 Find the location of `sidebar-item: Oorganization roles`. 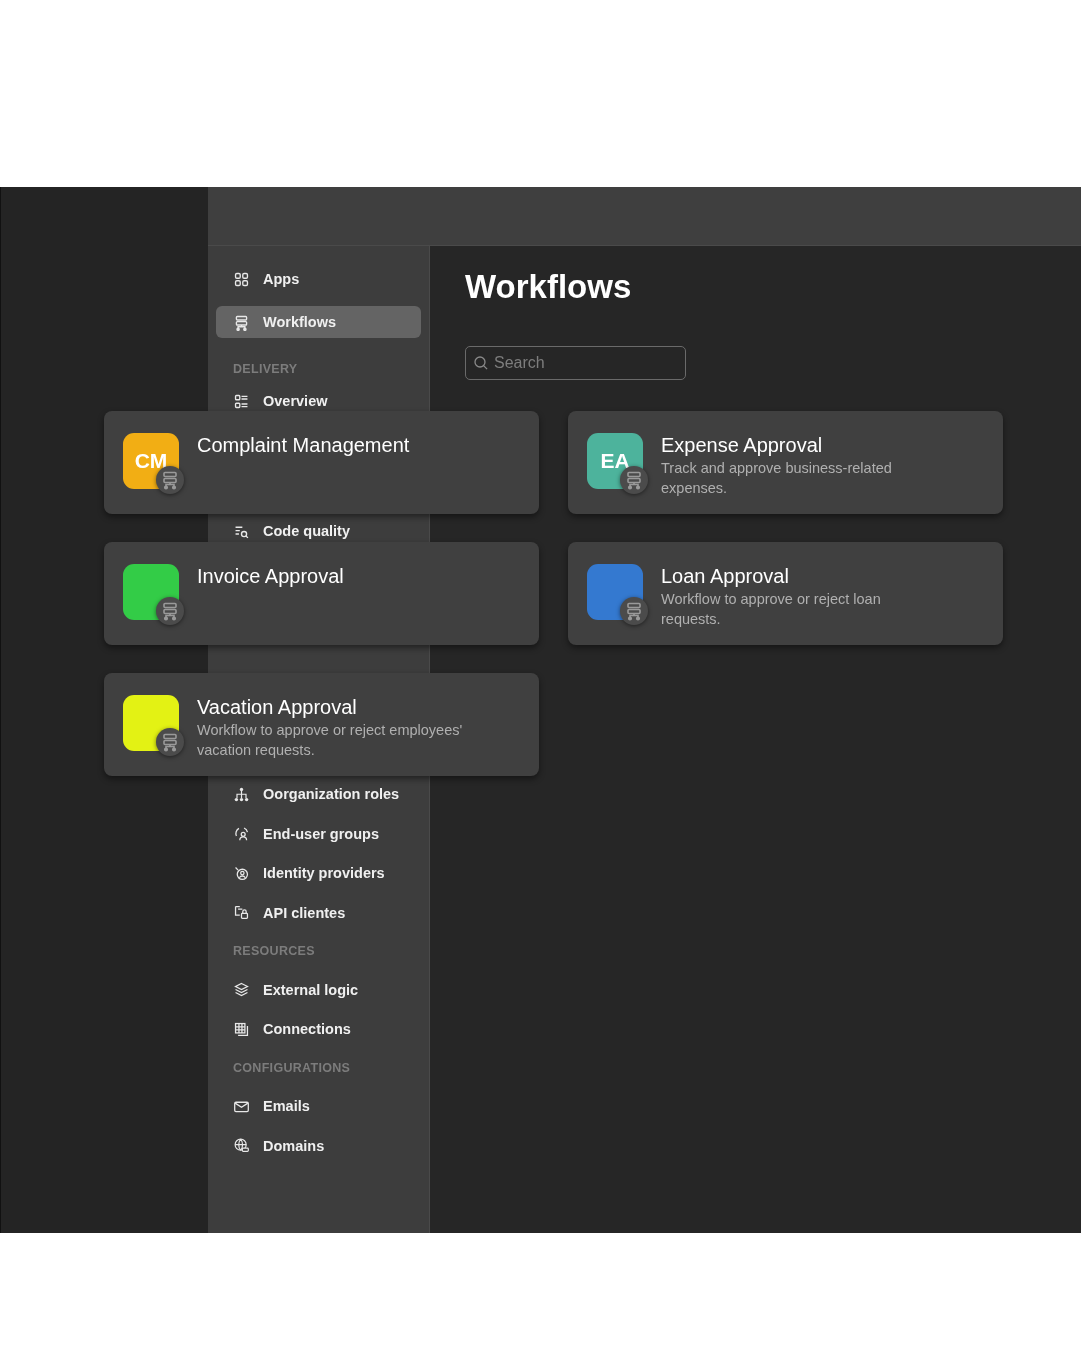

sidebar-item: Oorganization roles is located at coordinates (318, 794).